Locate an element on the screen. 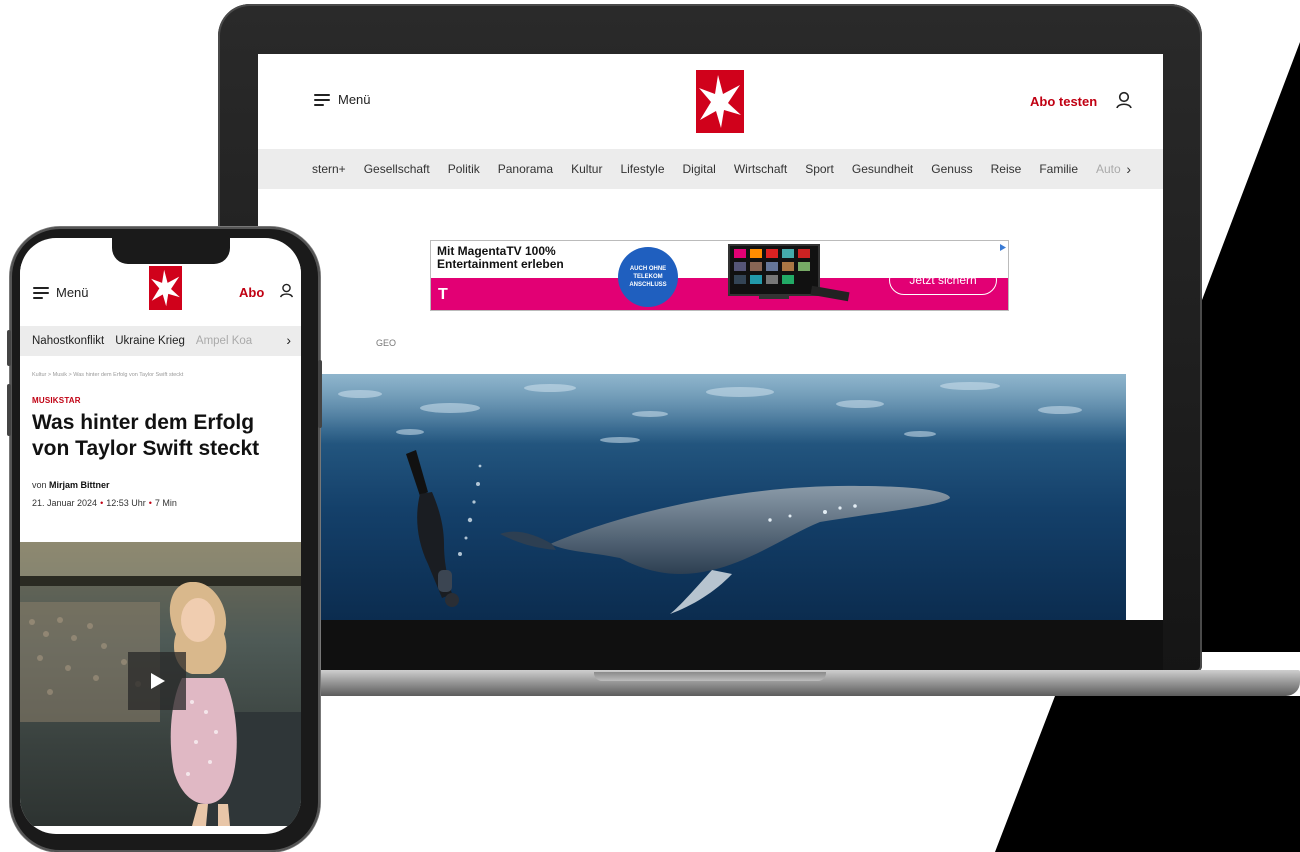  byline-prefix: von is located at coordinates (39, 485).